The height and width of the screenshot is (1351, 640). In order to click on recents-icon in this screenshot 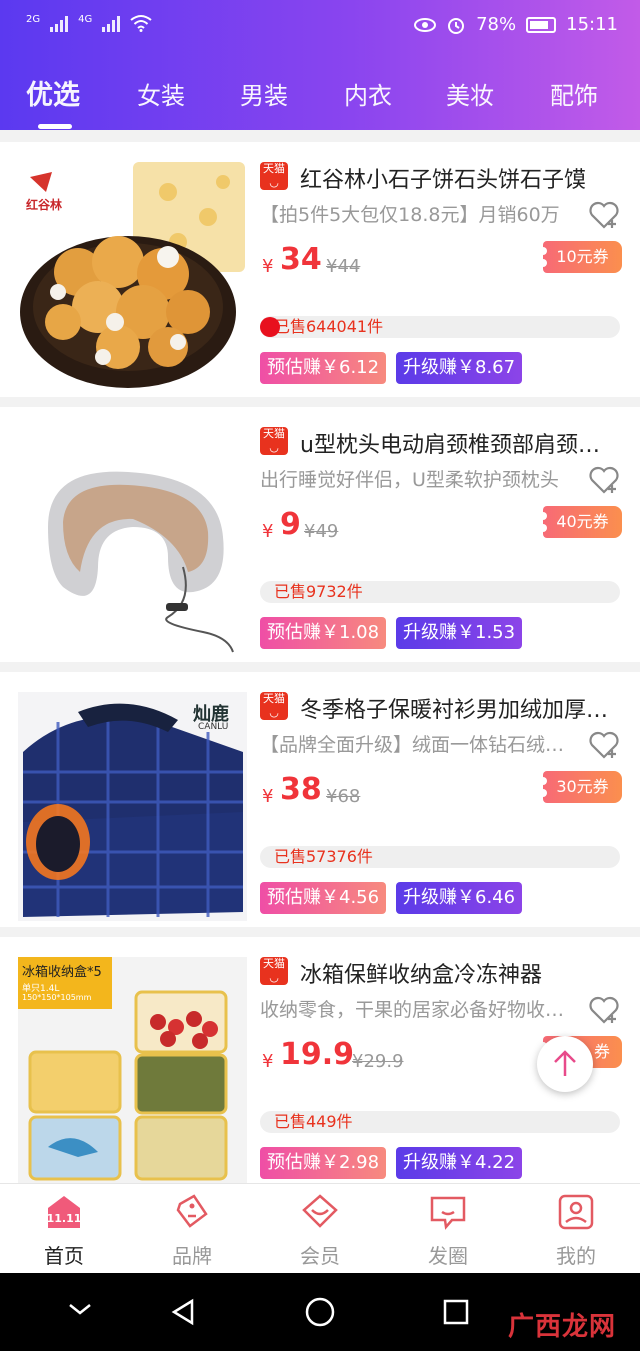, I will do `click(456, 1312)`.